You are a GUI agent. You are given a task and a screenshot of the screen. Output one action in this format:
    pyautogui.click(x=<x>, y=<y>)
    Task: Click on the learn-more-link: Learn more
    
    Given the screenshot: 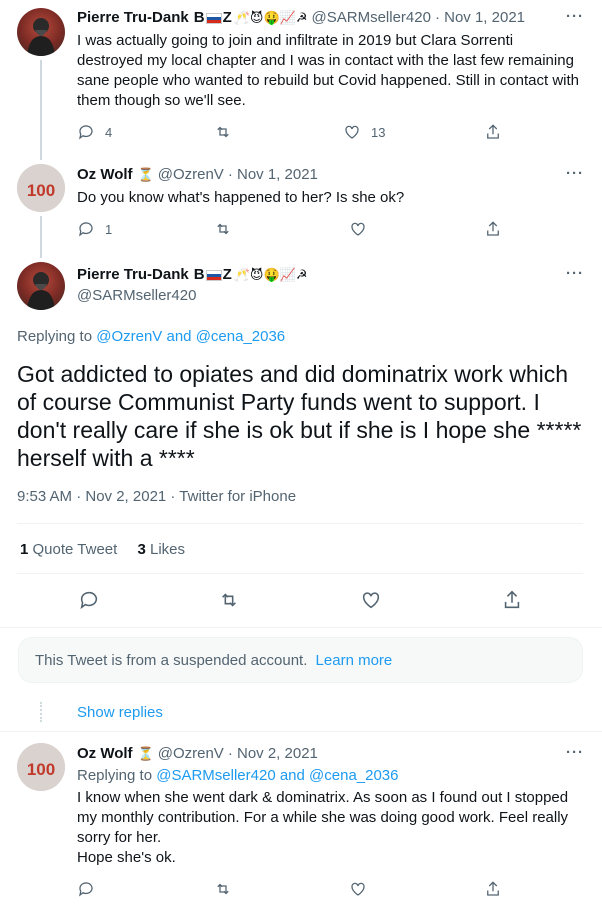 What is the action you would take?
    pyautogui.click(x=354, y=660)
    